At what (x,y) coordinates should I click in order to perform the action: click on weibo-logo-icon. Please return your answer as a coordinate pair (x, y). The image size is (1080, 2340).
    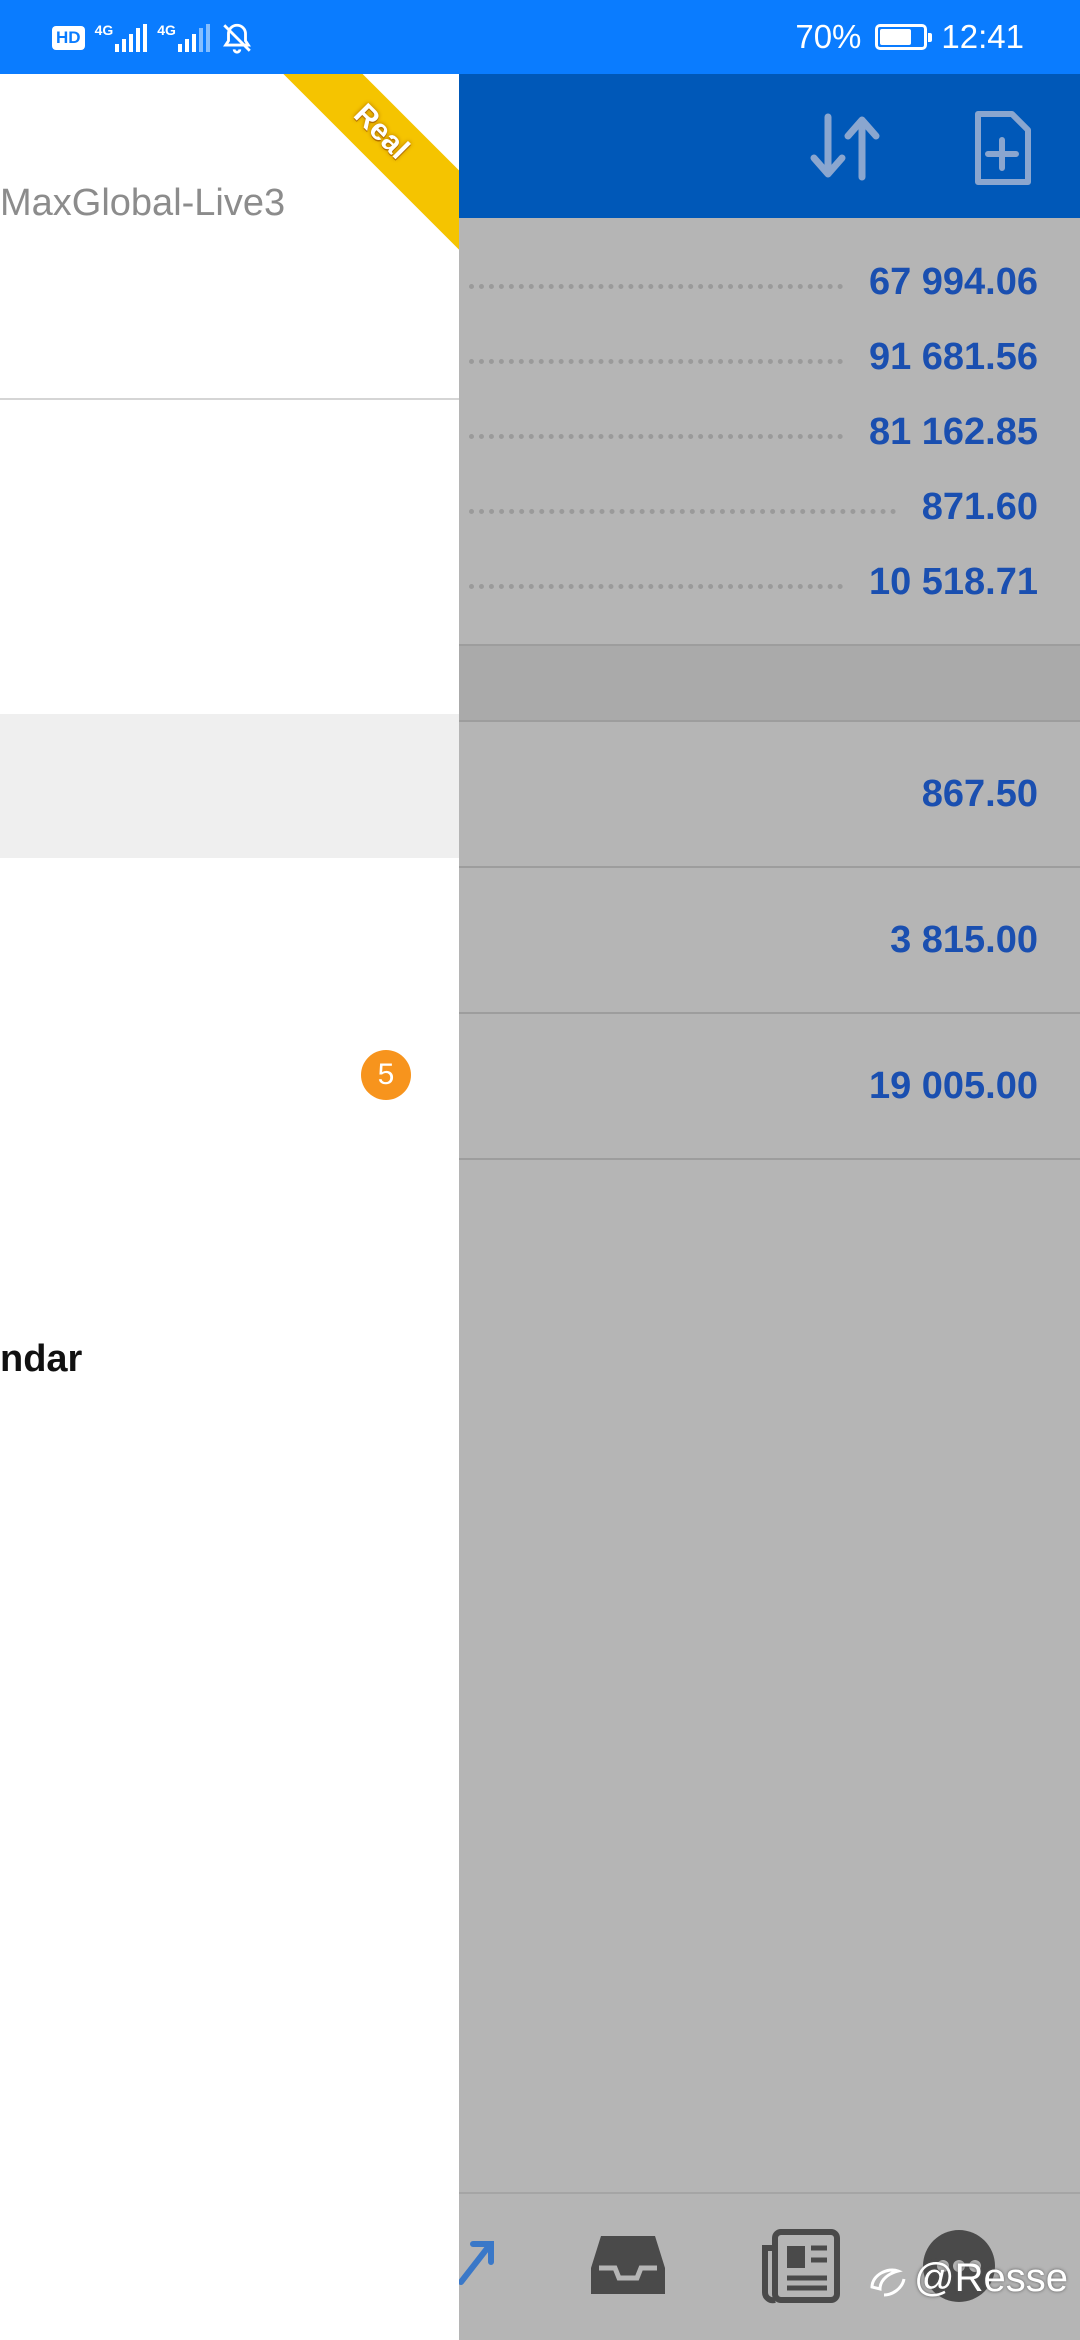
    Looking at the image, I should click on (888, 2282).